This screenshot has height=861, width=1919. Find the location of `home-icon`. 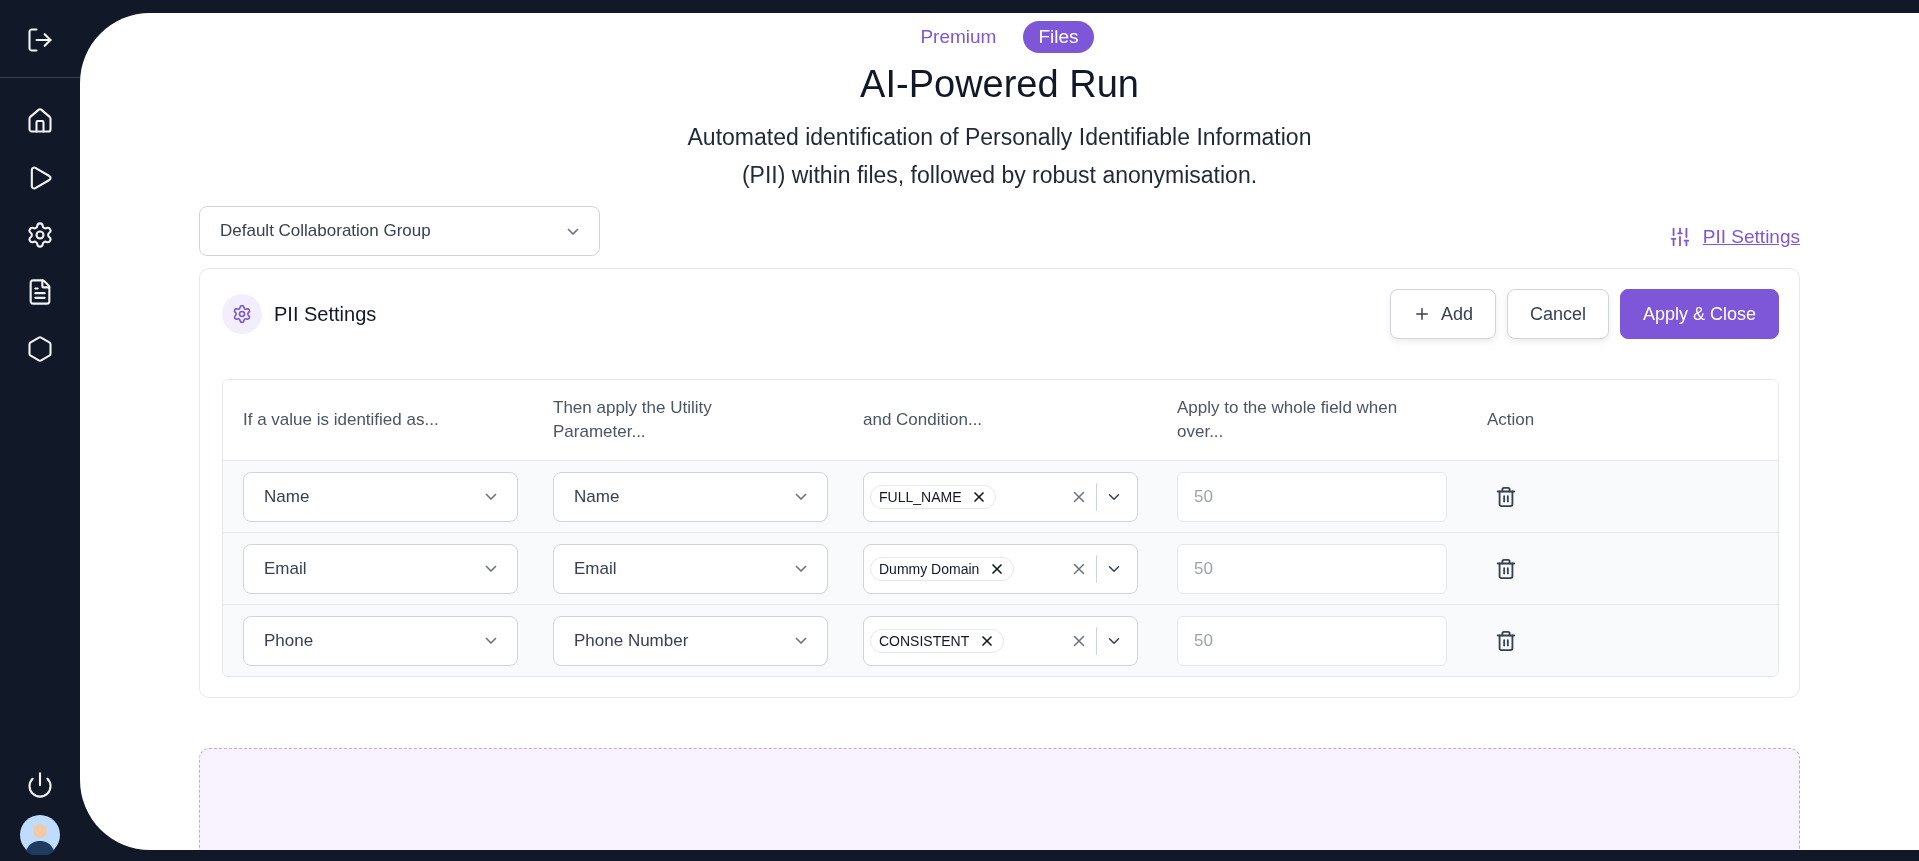

home-icon is located at coordinates (40, 121).